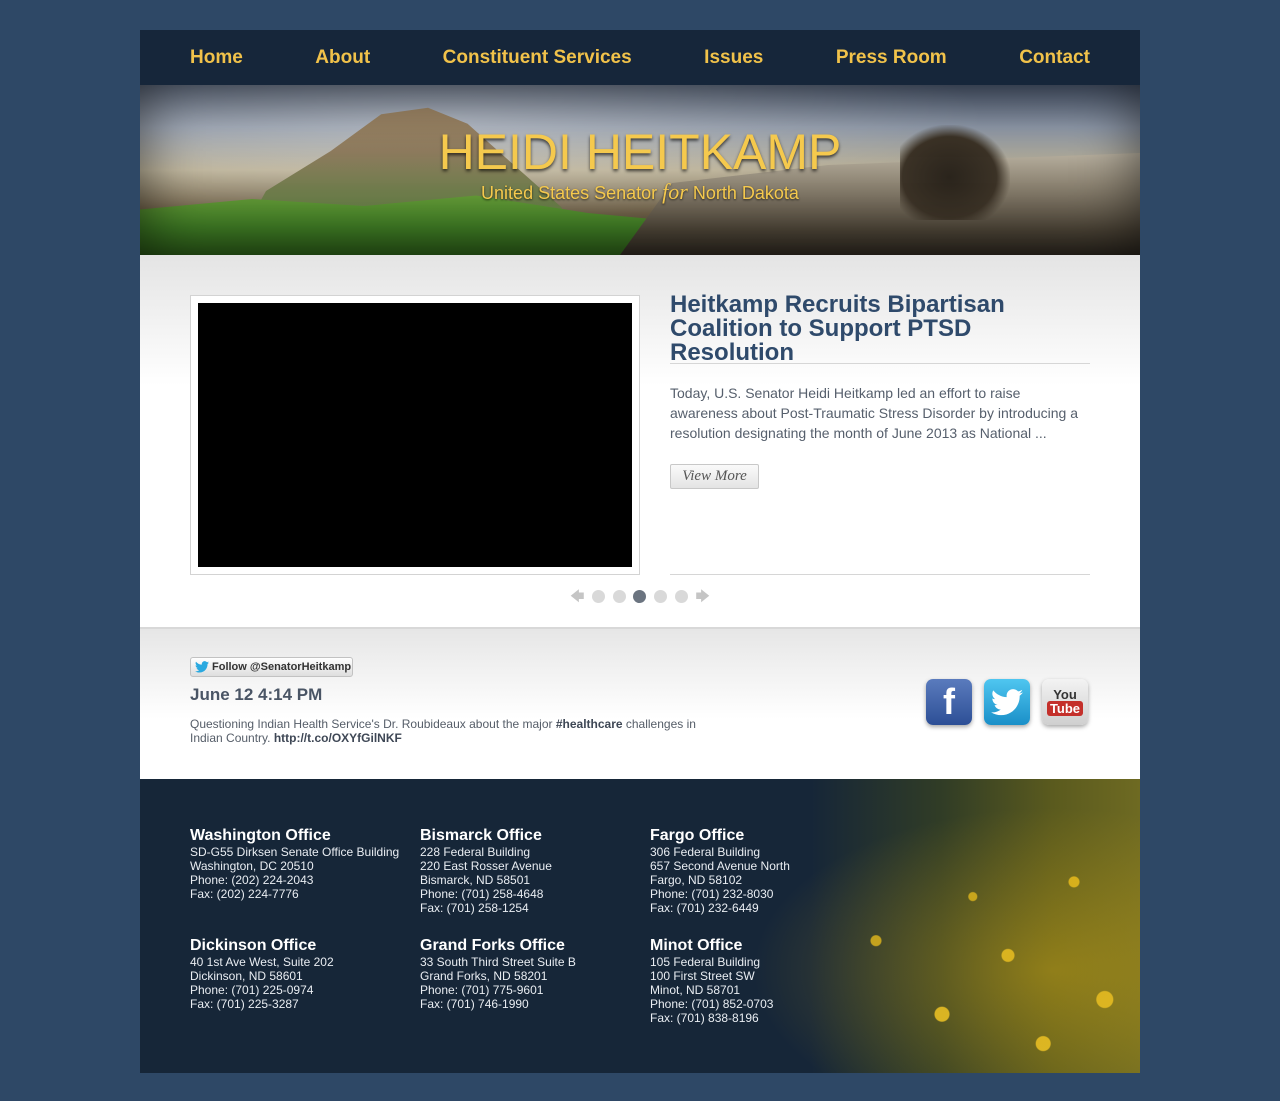 The height and width of the screenshot is (1101, 1280). What do you see at coordinates (704, 1018) in the screenshot?
I see `office-fax: Fax: (701) 838-8196` at bounding box center [704, 1018].